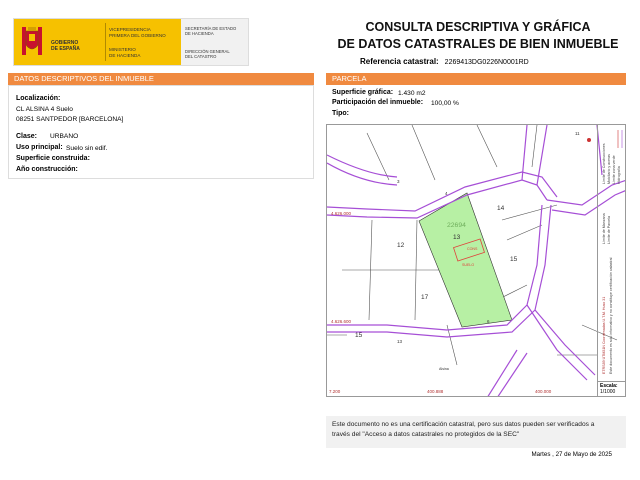  What do you see at coordinates (65, 49) in the screenshot?
I see `gov-line2: DE ESPAÑA` at bounding box center [65, 49].